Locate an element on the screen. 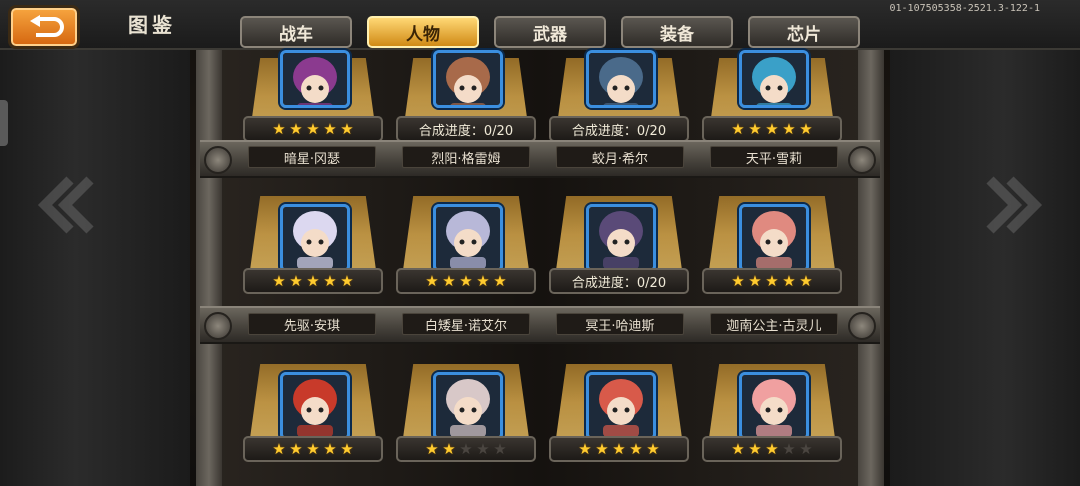  category-tabs: 战车 人物 武器 装备 芯片 is located at coordinates (550, 32).